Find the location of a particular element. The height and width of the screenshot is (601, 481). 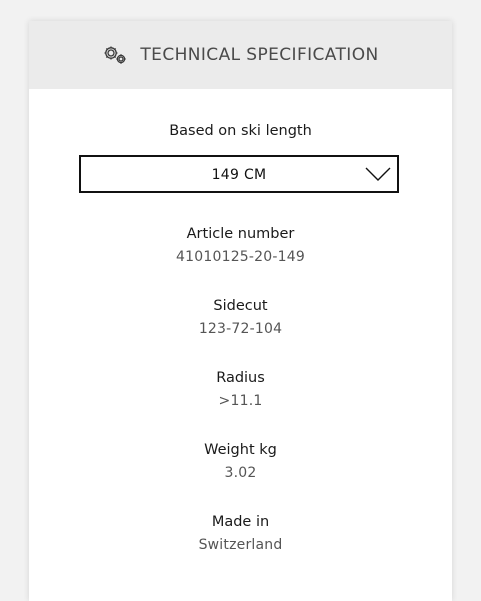

spec-label: Radius is located at coordinates (240, 378).